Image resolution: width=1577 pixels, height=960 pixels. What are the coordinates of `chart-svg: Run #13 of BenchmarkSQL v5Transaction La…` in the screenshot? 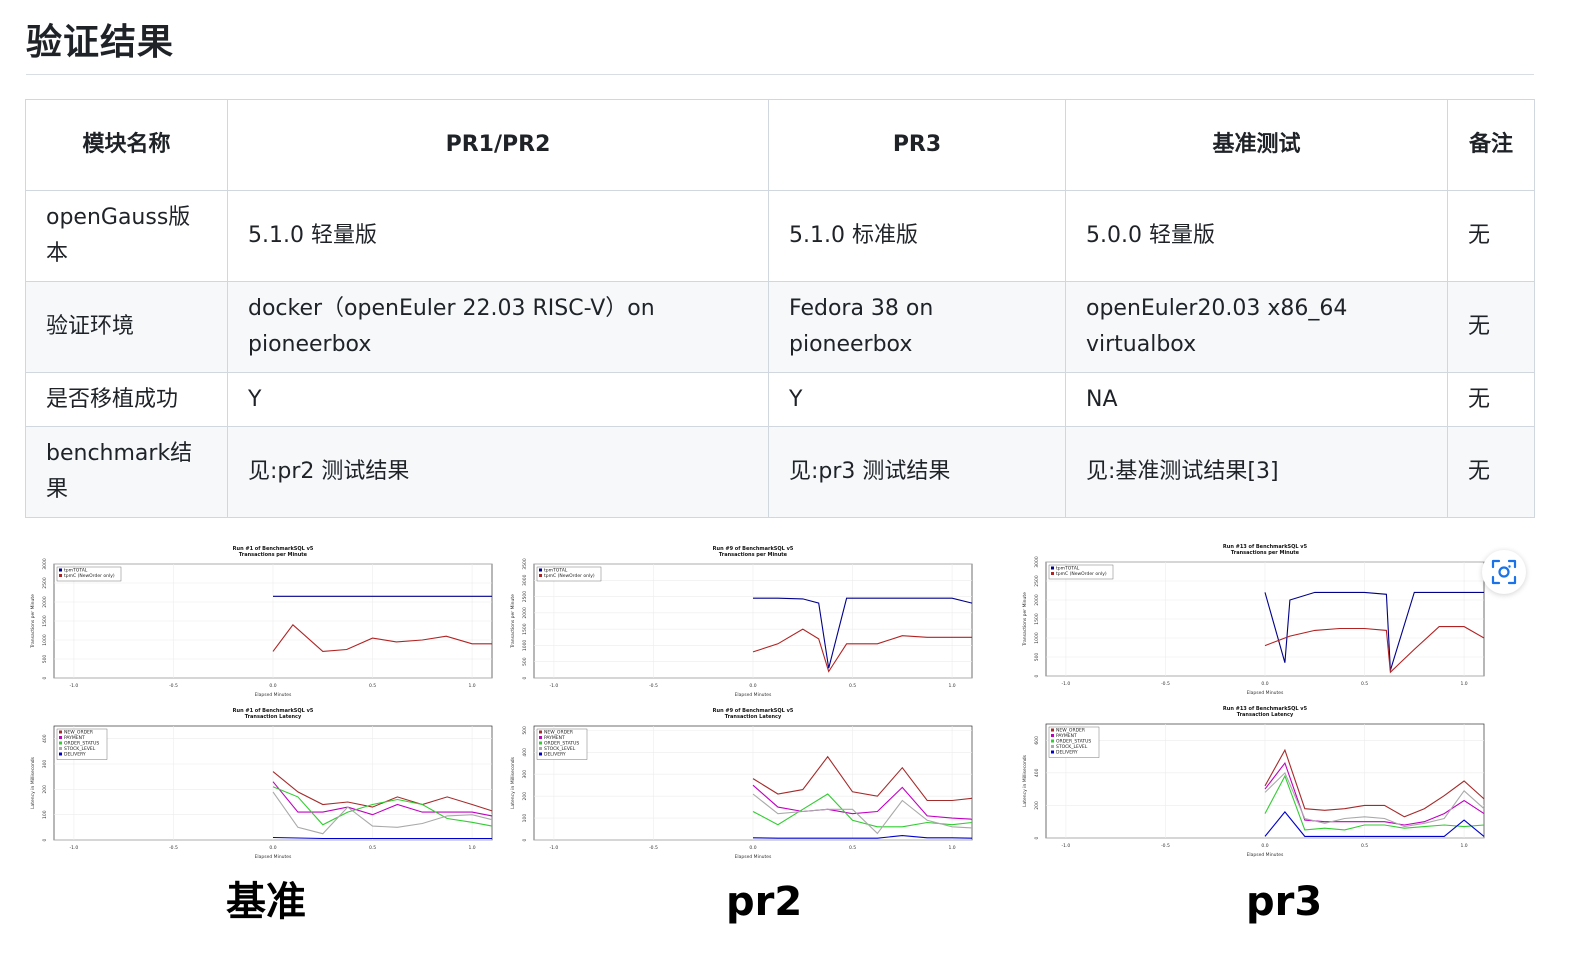 It's located at (1253, 782).